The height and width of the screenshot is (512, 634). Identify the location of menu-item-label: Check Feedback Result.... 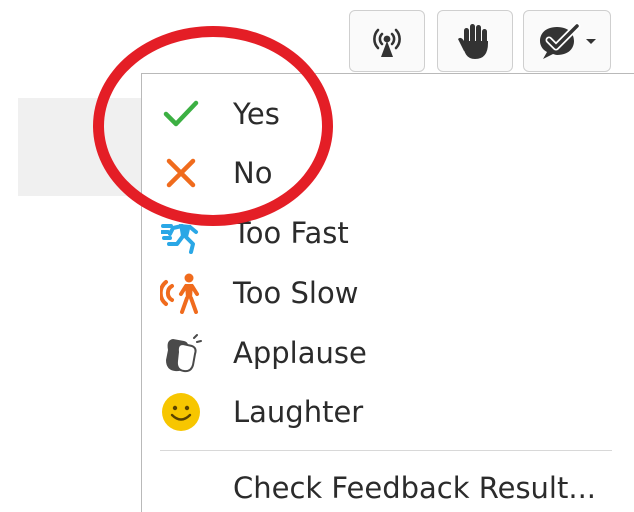
(415, 487).